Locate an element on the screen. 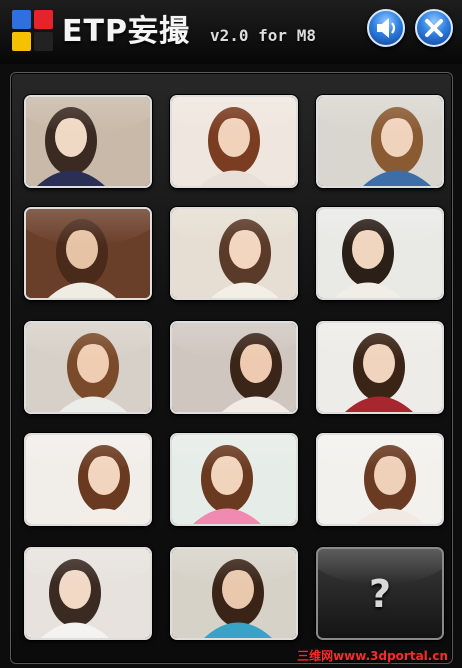 The width and height of the screenshot is (462, 668). app-header: ETP妄撮 v2.0 for M8 is located at coordinates (231, 32).